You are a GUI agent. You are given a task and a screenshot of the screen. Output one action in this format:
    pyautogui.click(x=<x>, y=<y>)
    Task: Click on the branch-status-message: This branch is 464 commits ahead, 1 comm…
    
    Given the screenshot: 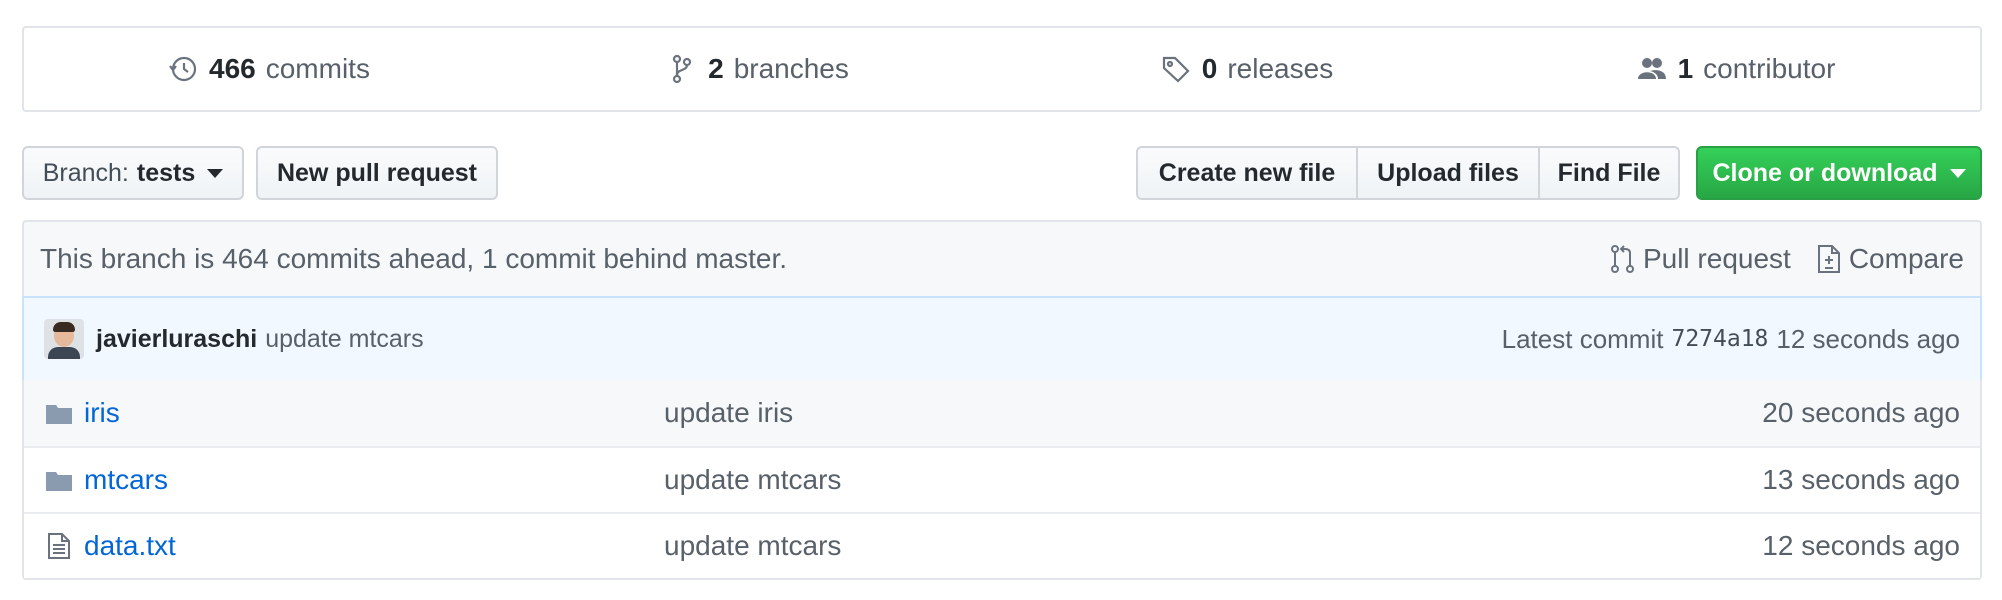 What is the action you would take?
    pyautogui.click(x=414, y=258)
    